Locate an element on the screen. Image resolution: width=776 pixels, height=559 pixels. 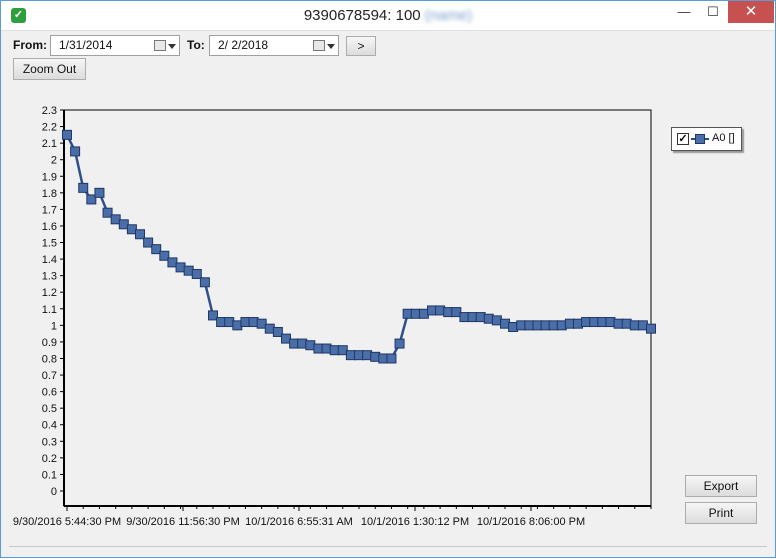
y-tick-label: 1.5 is located at coordinates (49, 244).